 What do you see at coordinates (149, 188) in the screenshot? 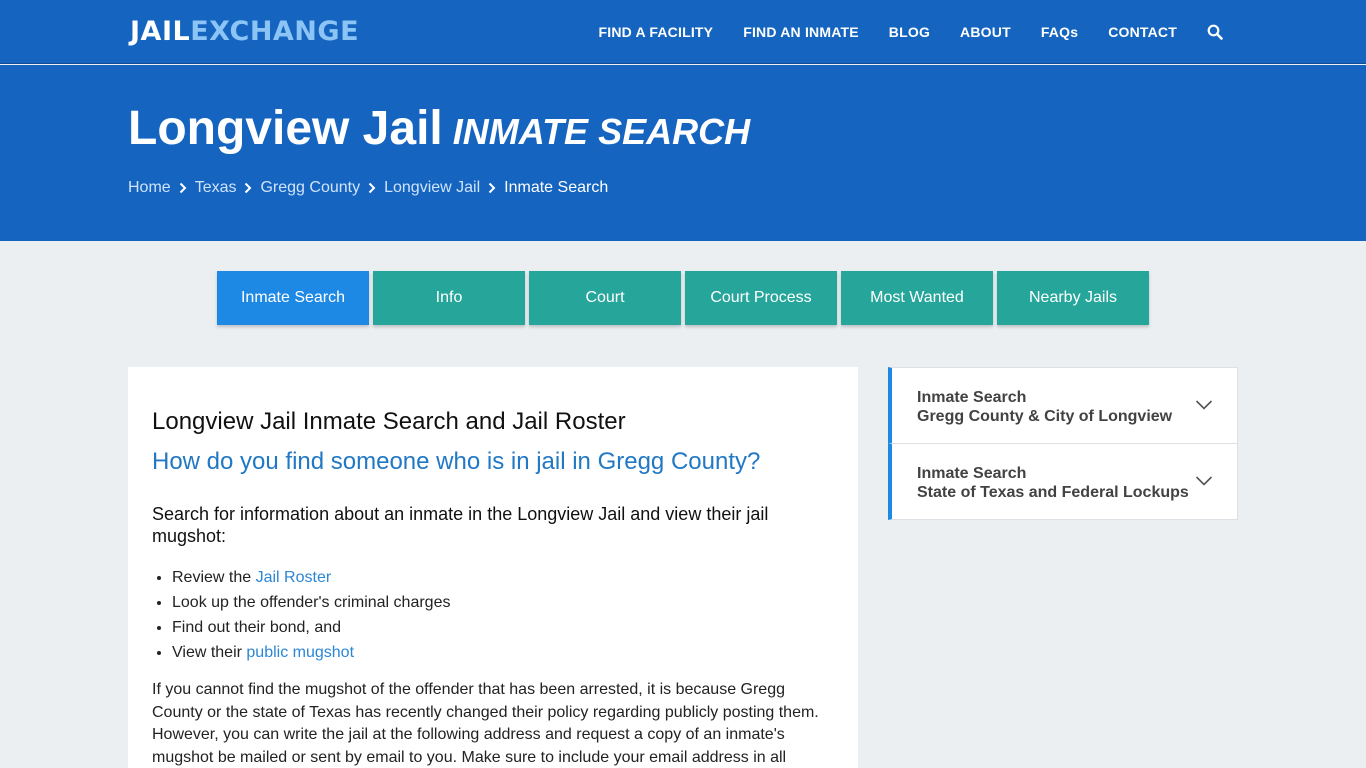
I see `breadcrumb-home: Home` at bounding box center [149, 188].